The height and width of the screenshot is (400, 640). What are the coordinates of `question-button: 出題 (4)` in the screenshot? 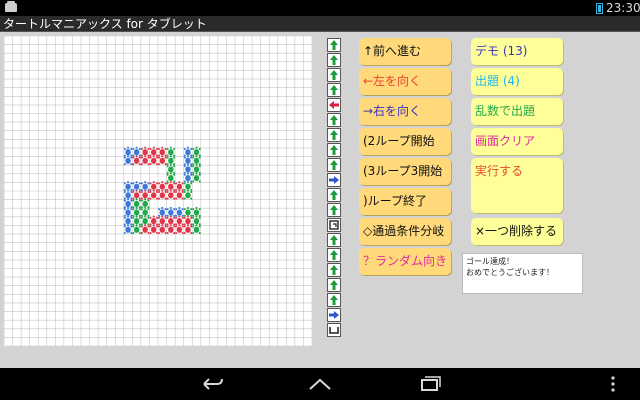 It's located at (517, 81).